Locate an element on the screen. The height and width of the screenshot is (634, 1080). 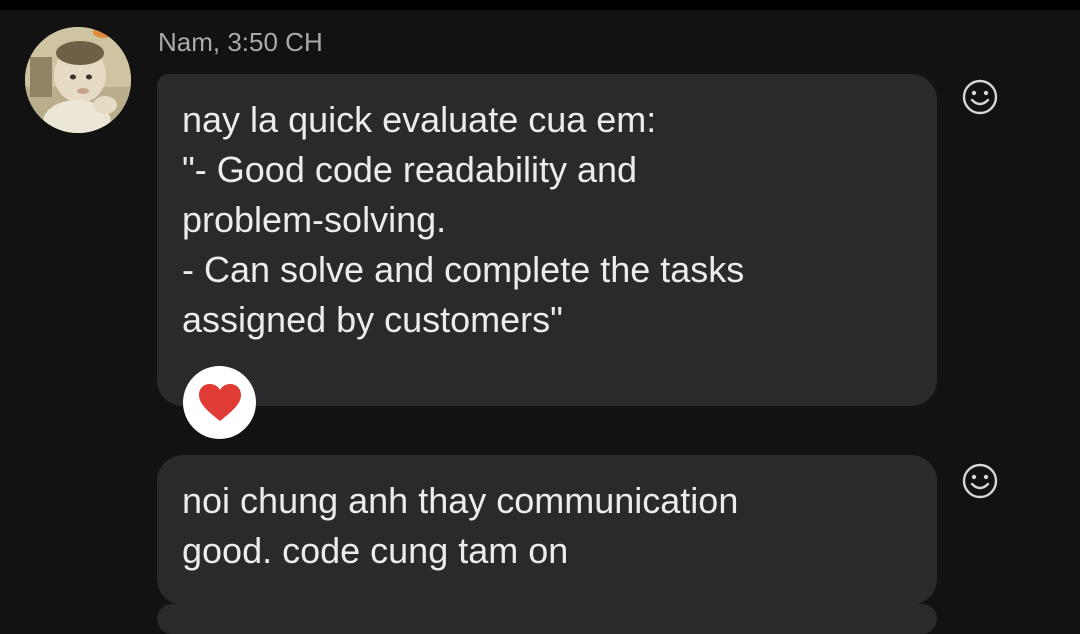
heart-icon is located at coordinates (219, 402).